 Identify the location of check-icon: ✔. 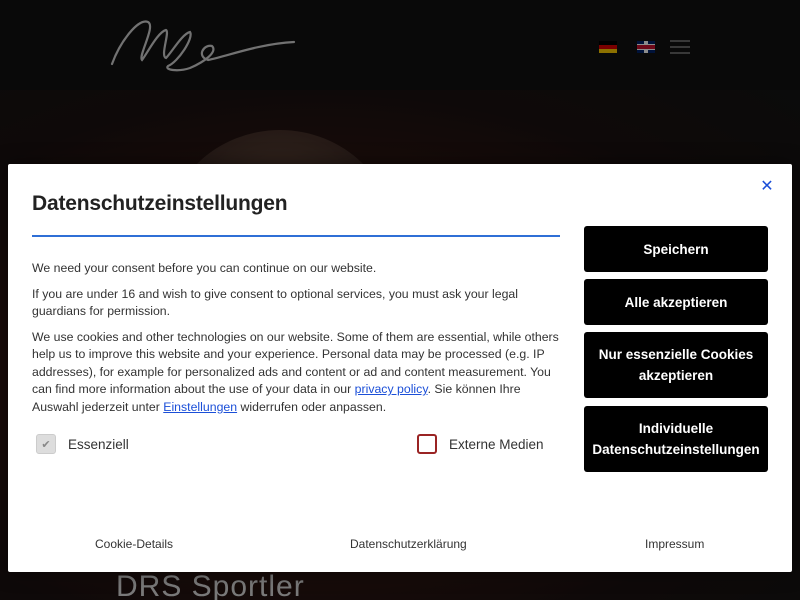
(46, 444).